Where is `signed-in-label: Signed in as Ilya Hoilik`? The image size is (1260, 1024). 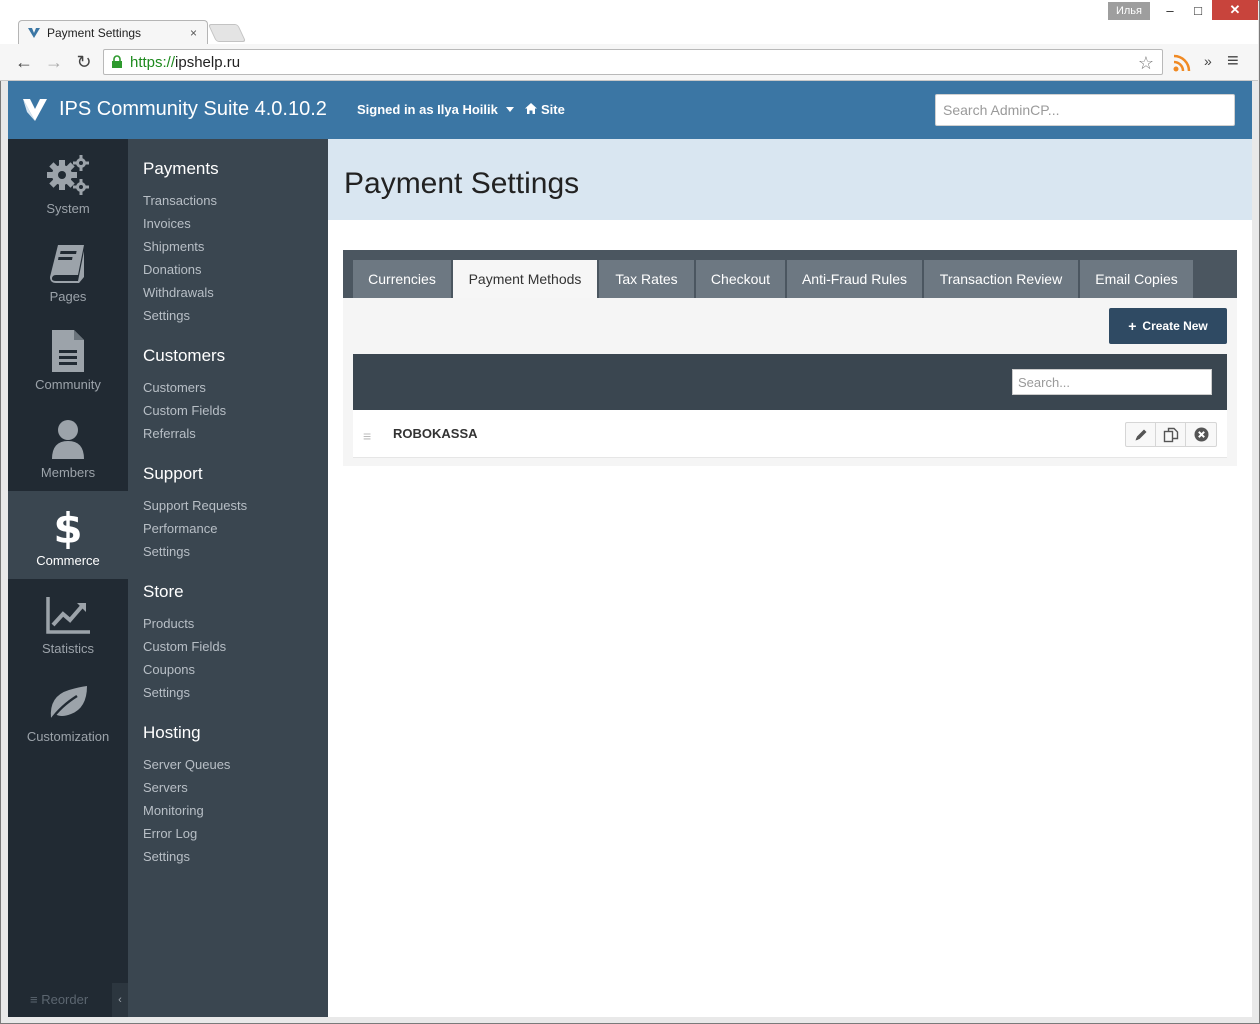 signed-in-label: Signed in as Ilya Hoilik is located at coordinates (427, 109).